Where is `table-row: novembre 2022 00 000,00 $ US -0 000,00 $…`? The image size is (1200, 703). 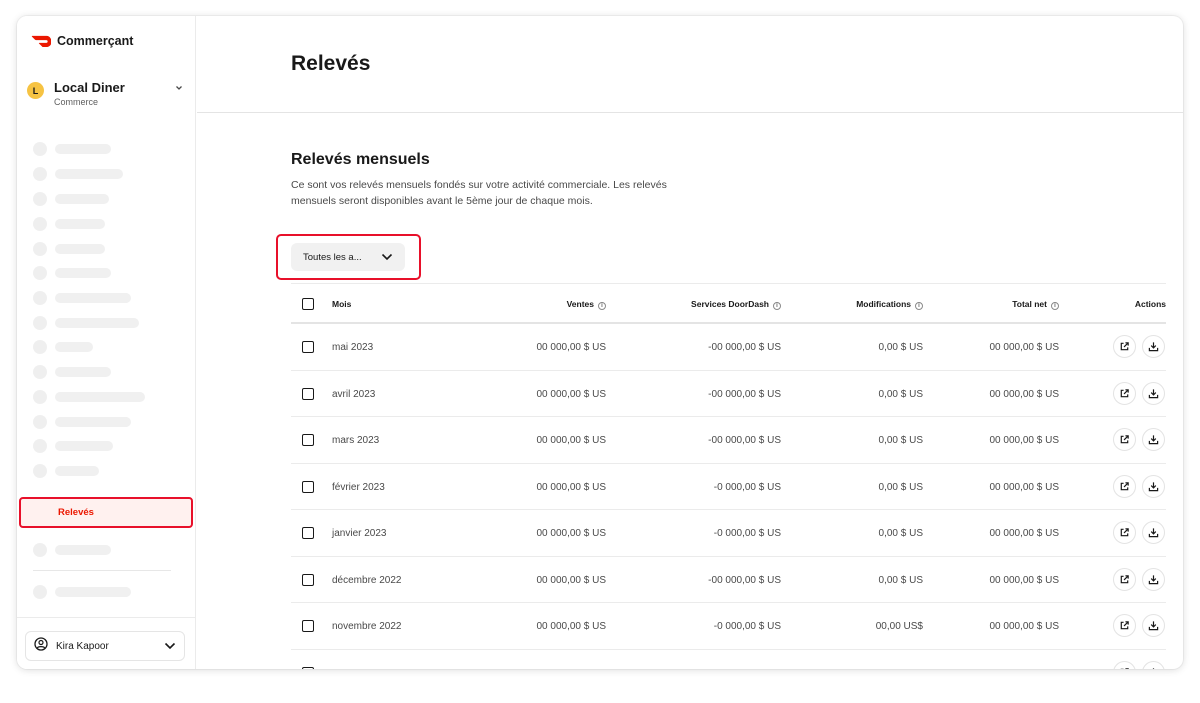 table-row: novembre 2022 00 000,00 $ US -0 000,00 $… is located at coordinates (728, 626).